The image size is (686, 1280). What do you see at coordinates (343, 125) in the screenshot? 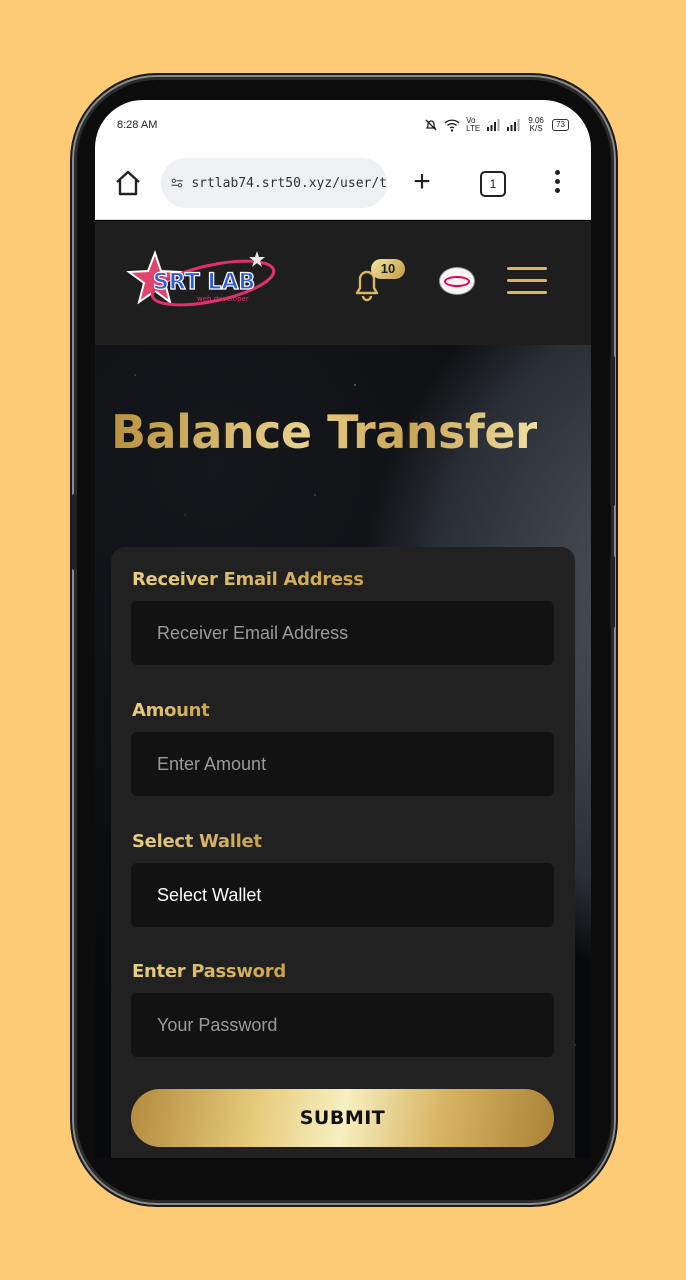
I see `status-bar: 8:28 AM Vo LTE 9.06 K/S 73` at bounding box center [343, 125].